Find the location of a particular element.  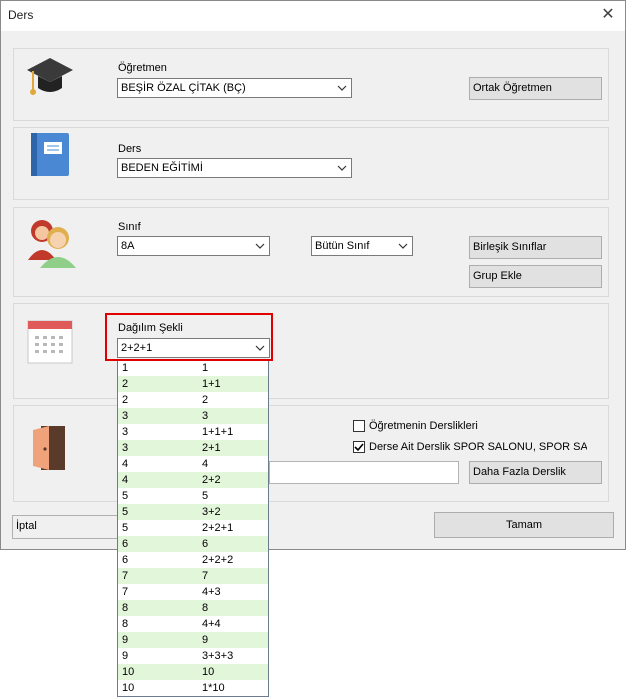

students-icon is located at coordinates (52, 244).